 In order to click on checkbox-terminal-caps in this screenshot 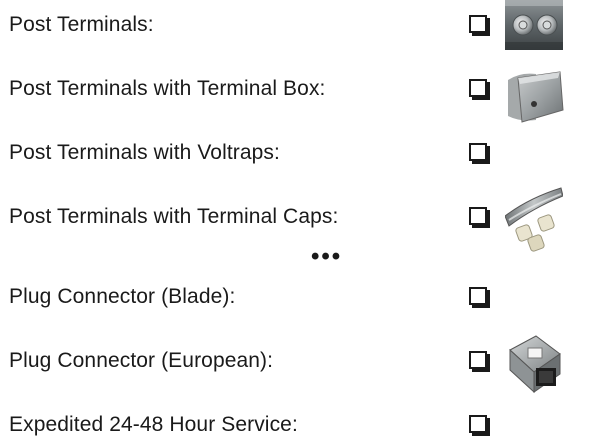, I will do `click(478, 216)`.